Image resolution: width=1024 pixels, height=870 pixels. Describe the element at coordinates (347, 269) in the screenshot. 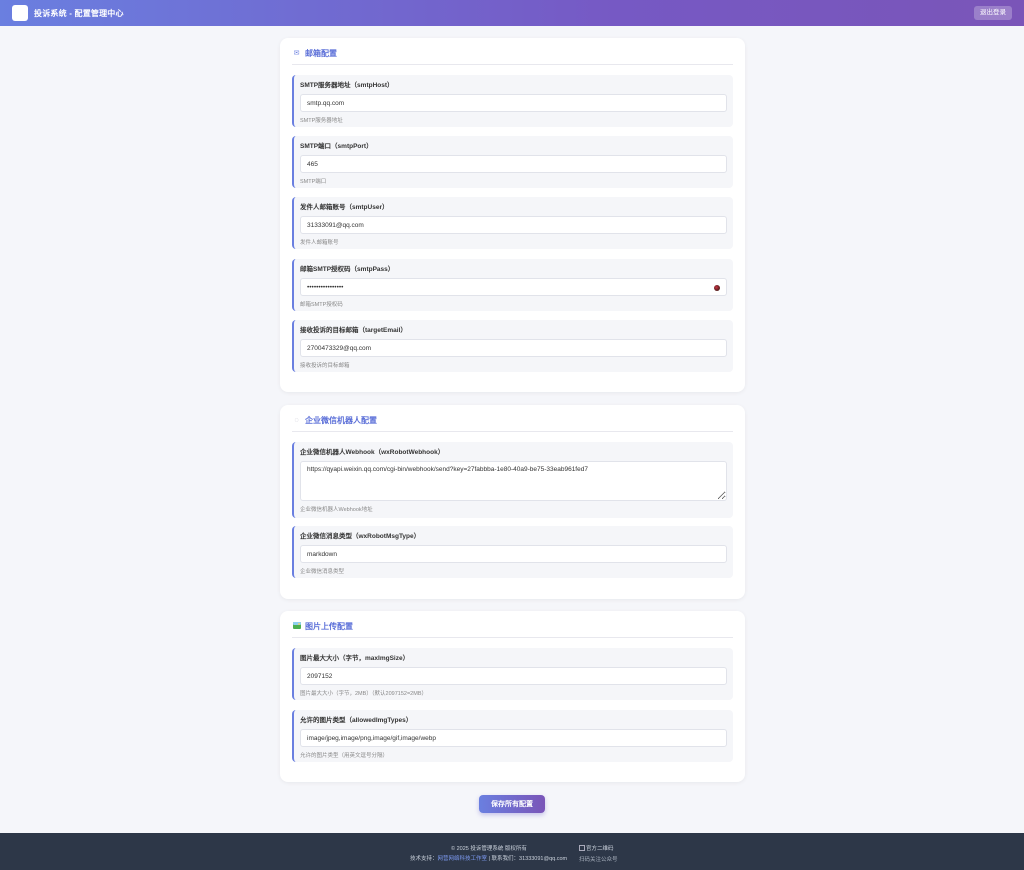

I see `field-label: 邮箱SMTP授权码（smtpPass）` at that location.